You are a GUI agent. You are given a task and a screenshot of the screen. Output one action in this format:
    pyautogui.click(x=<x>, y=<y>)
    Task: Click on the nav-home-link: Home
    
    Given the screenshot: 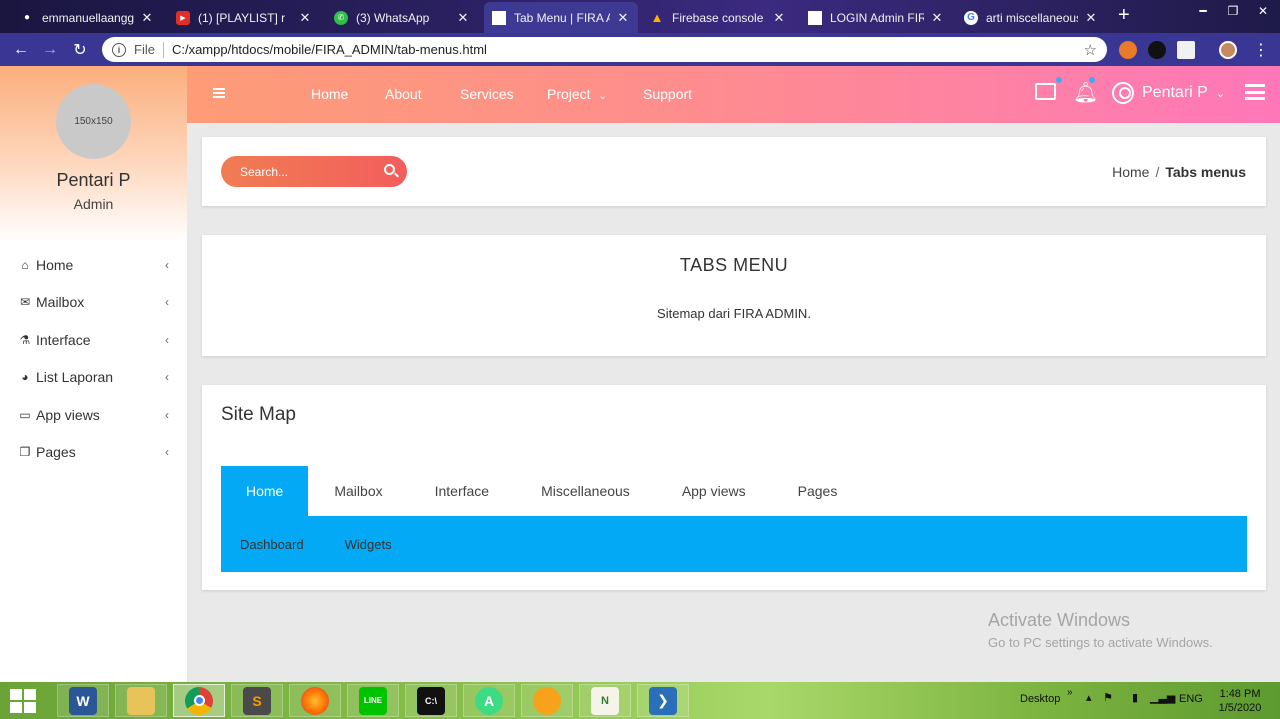 What is the action you would take?
    pyautogui.click(x=329, y=94)
    